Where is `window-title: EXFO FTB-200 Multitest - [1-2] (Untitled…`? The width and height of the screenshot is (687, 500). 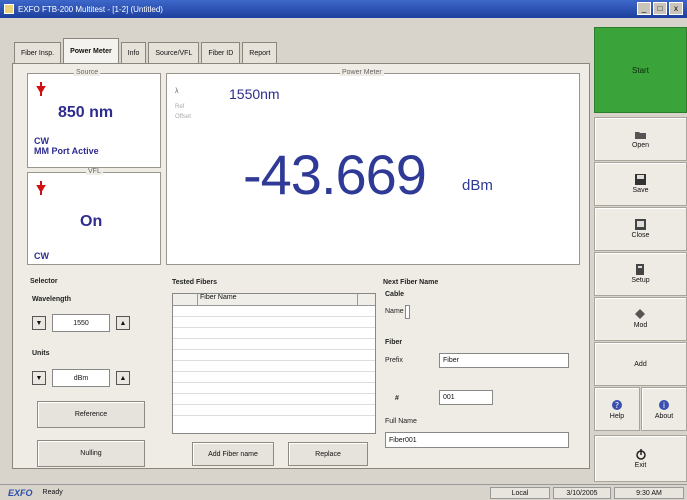 window-title: EXFO FTB-200 Multitest - [1-2] (Untitled… is located at coordinates (90, 9).